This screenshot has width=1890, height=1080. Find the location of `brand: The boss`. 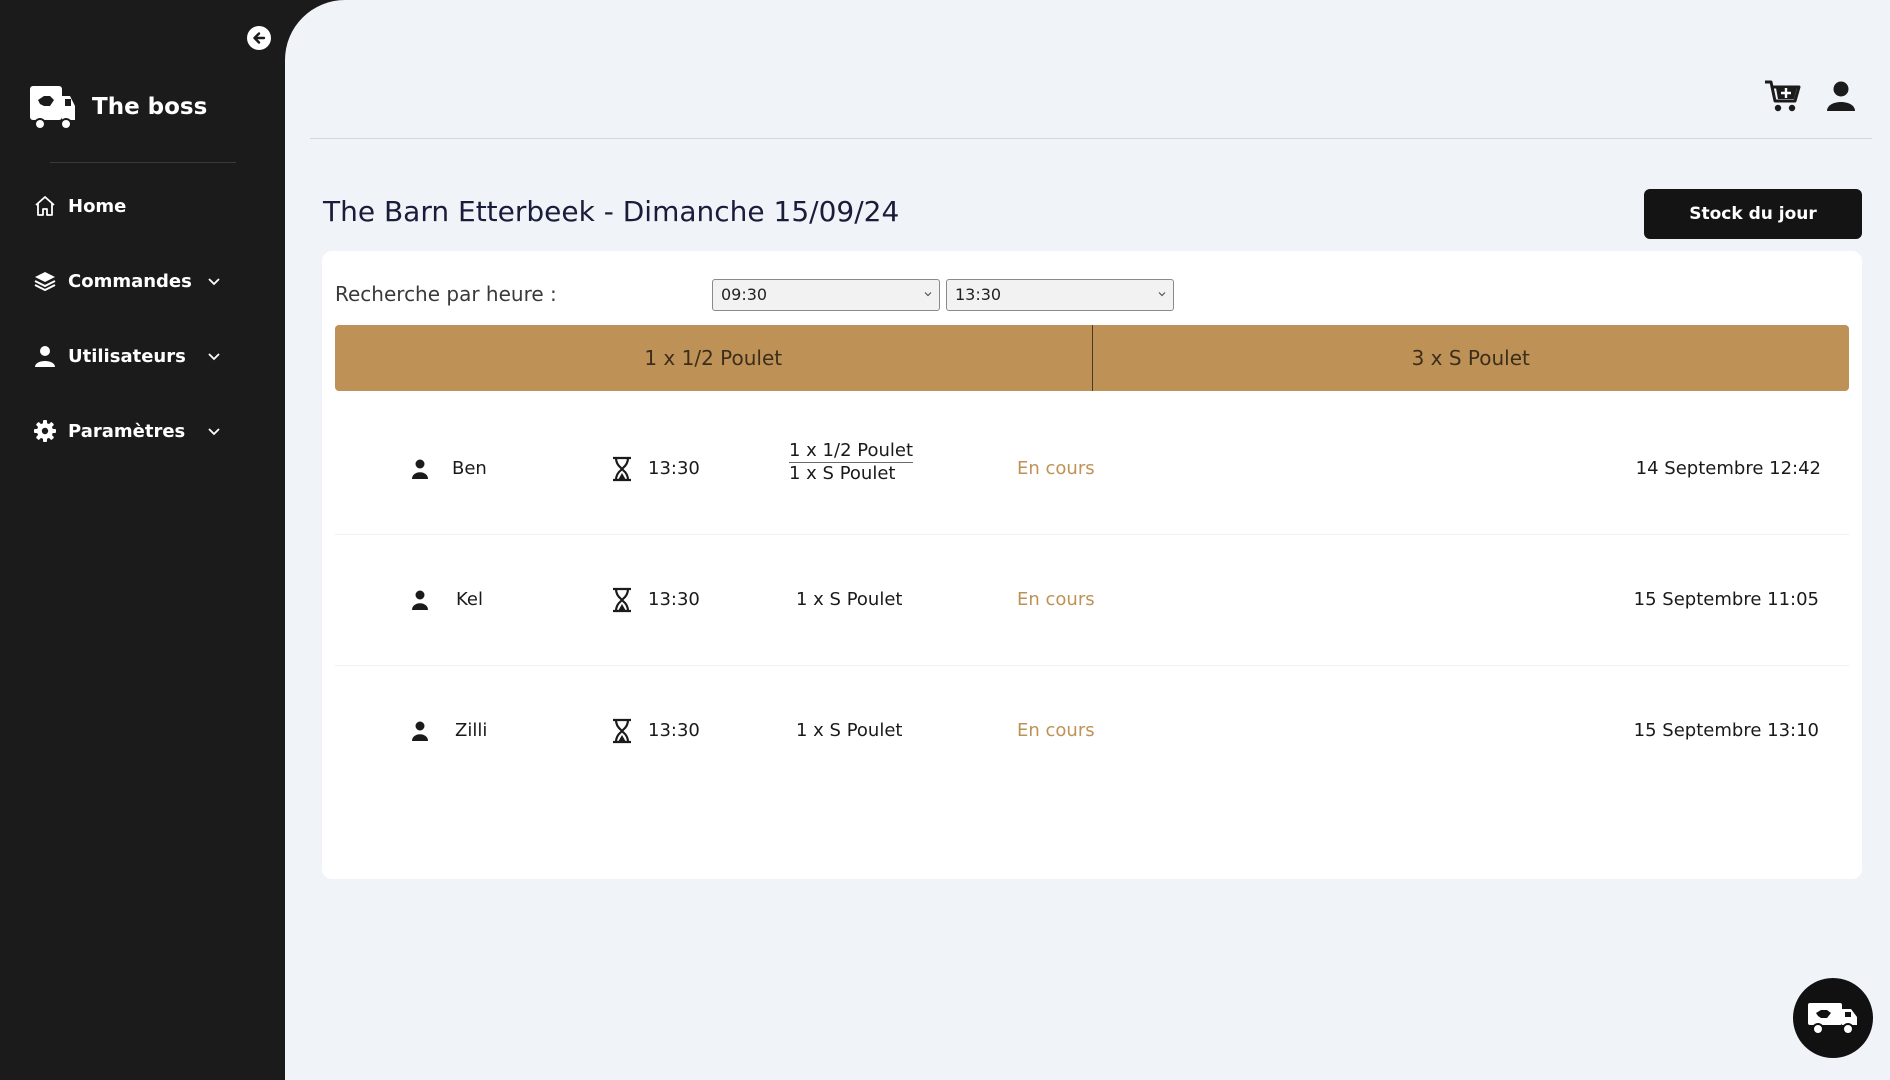

brand: The boss is located at coordinates (117, 107).